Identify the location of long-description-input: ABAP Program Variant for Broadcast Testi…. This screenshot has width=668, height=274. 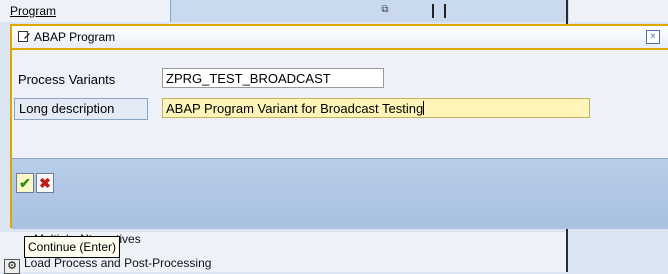
(376, 108).